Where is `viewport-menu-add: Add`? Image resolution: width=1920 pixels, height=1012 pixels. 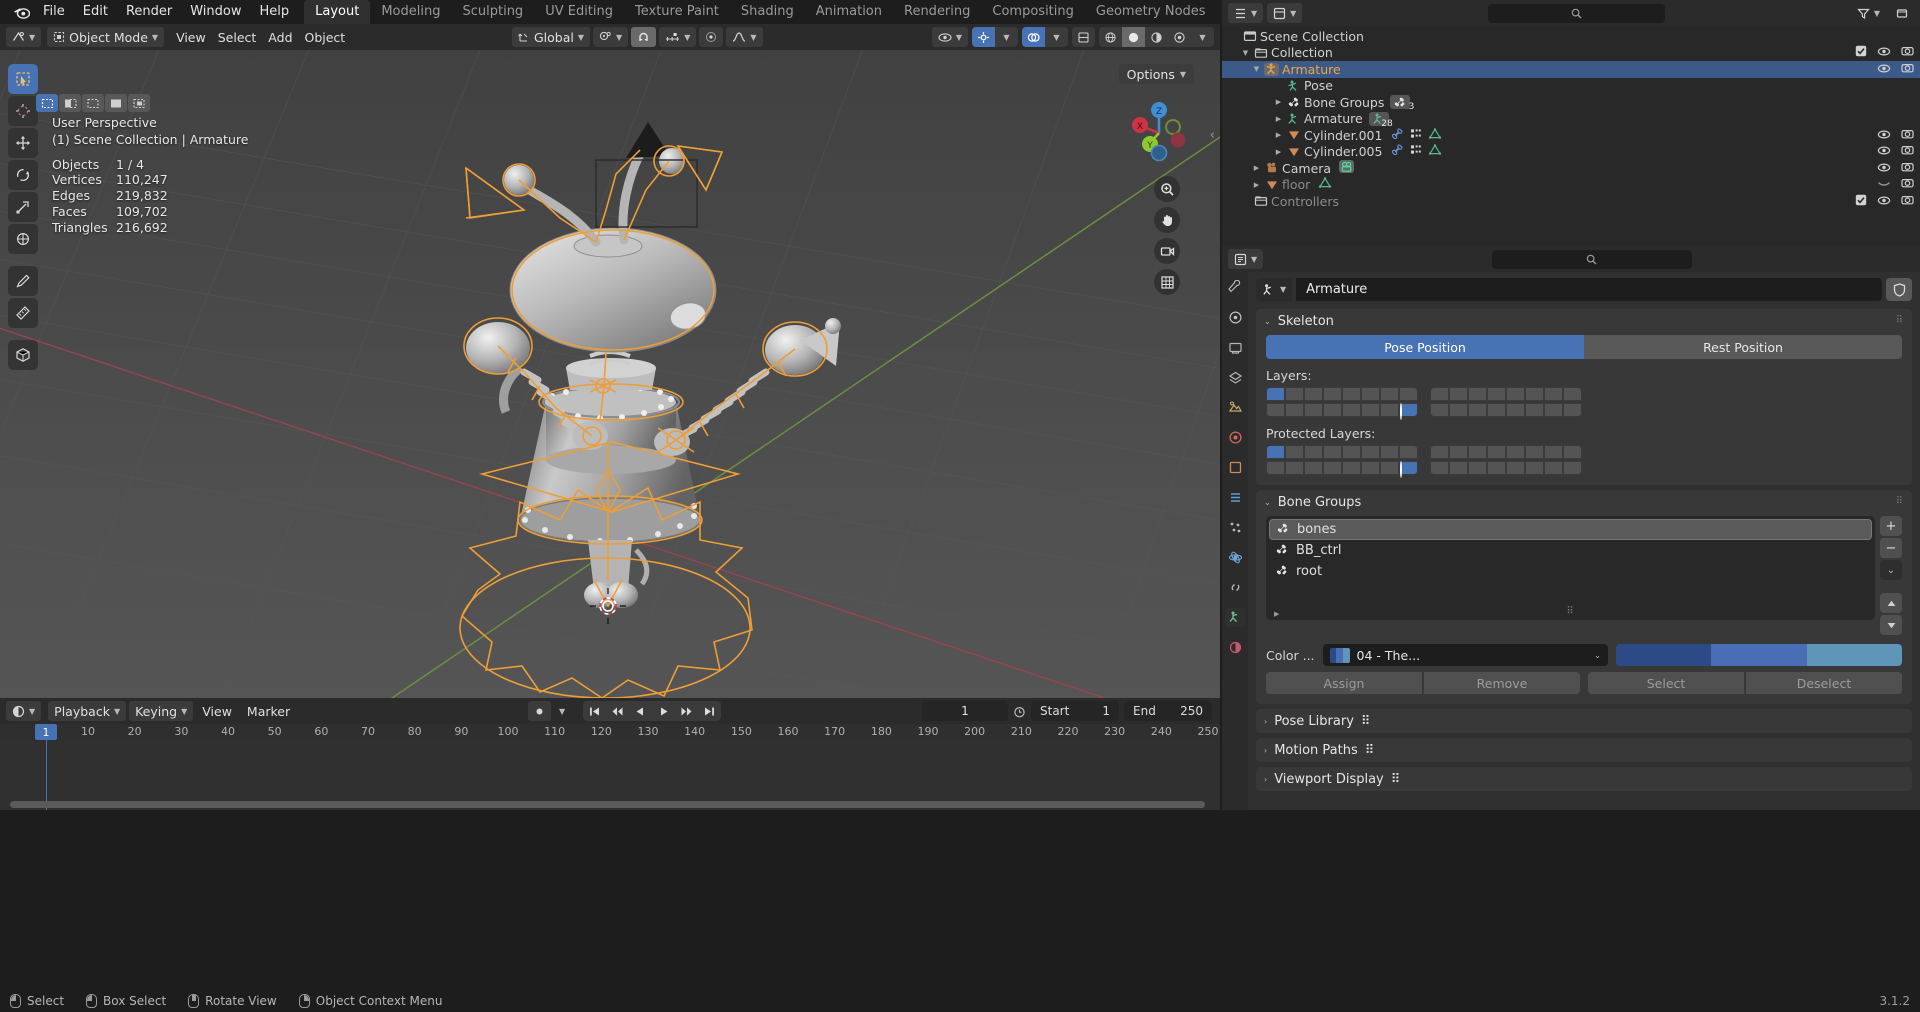
viewport-menu-add: Add is located at coordinates (280, 37).